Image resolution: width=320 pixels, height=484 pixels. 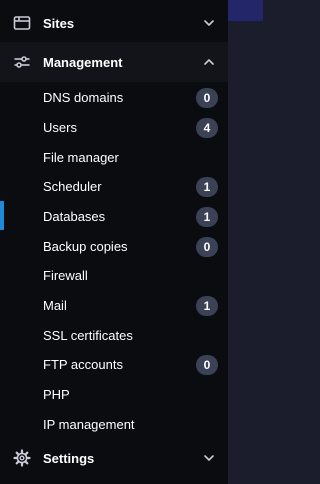 What do you see at coordinates (114, 394) in the screenshot?
I see `menu-item-php: PHP` at bounding box center [114, 394].